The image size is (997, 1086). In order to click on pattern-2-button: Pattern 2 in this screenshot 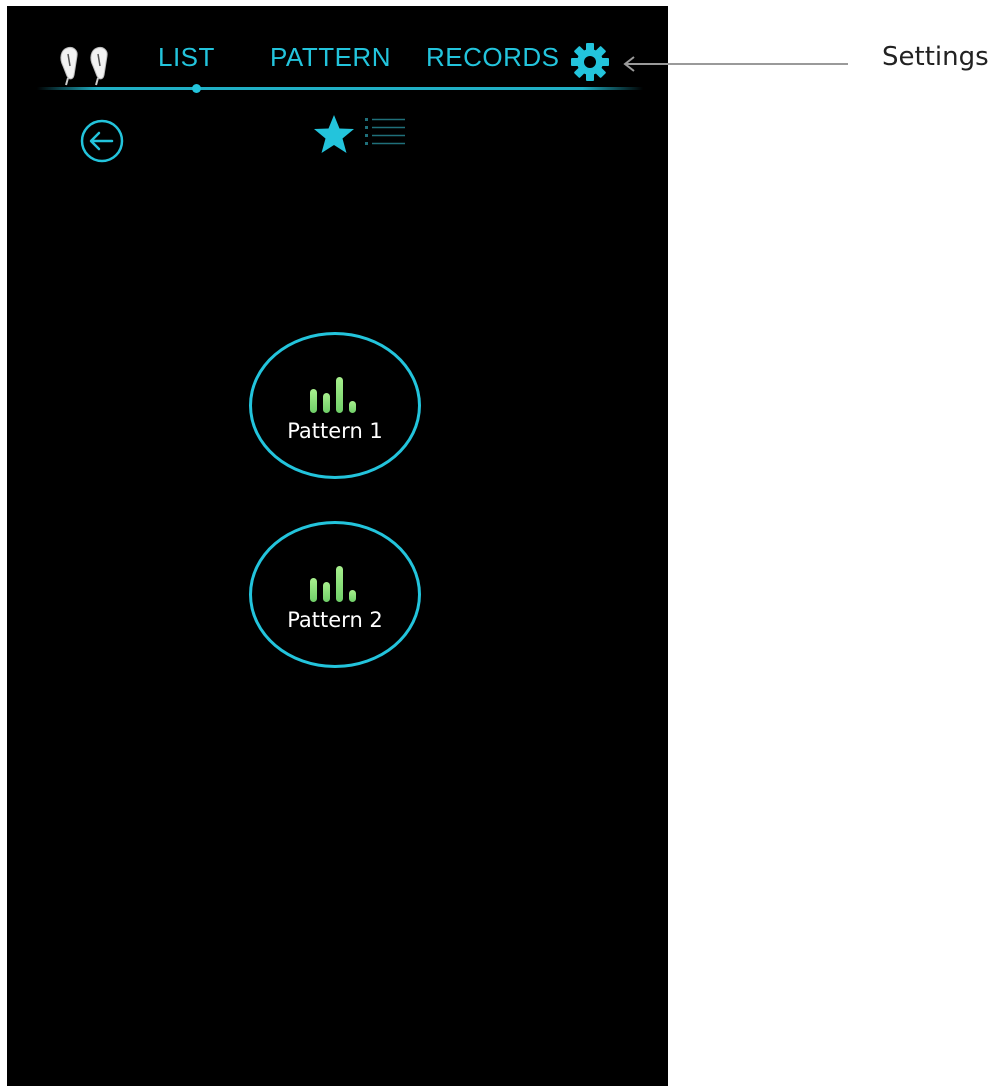, I will do `click(335, 594)`.